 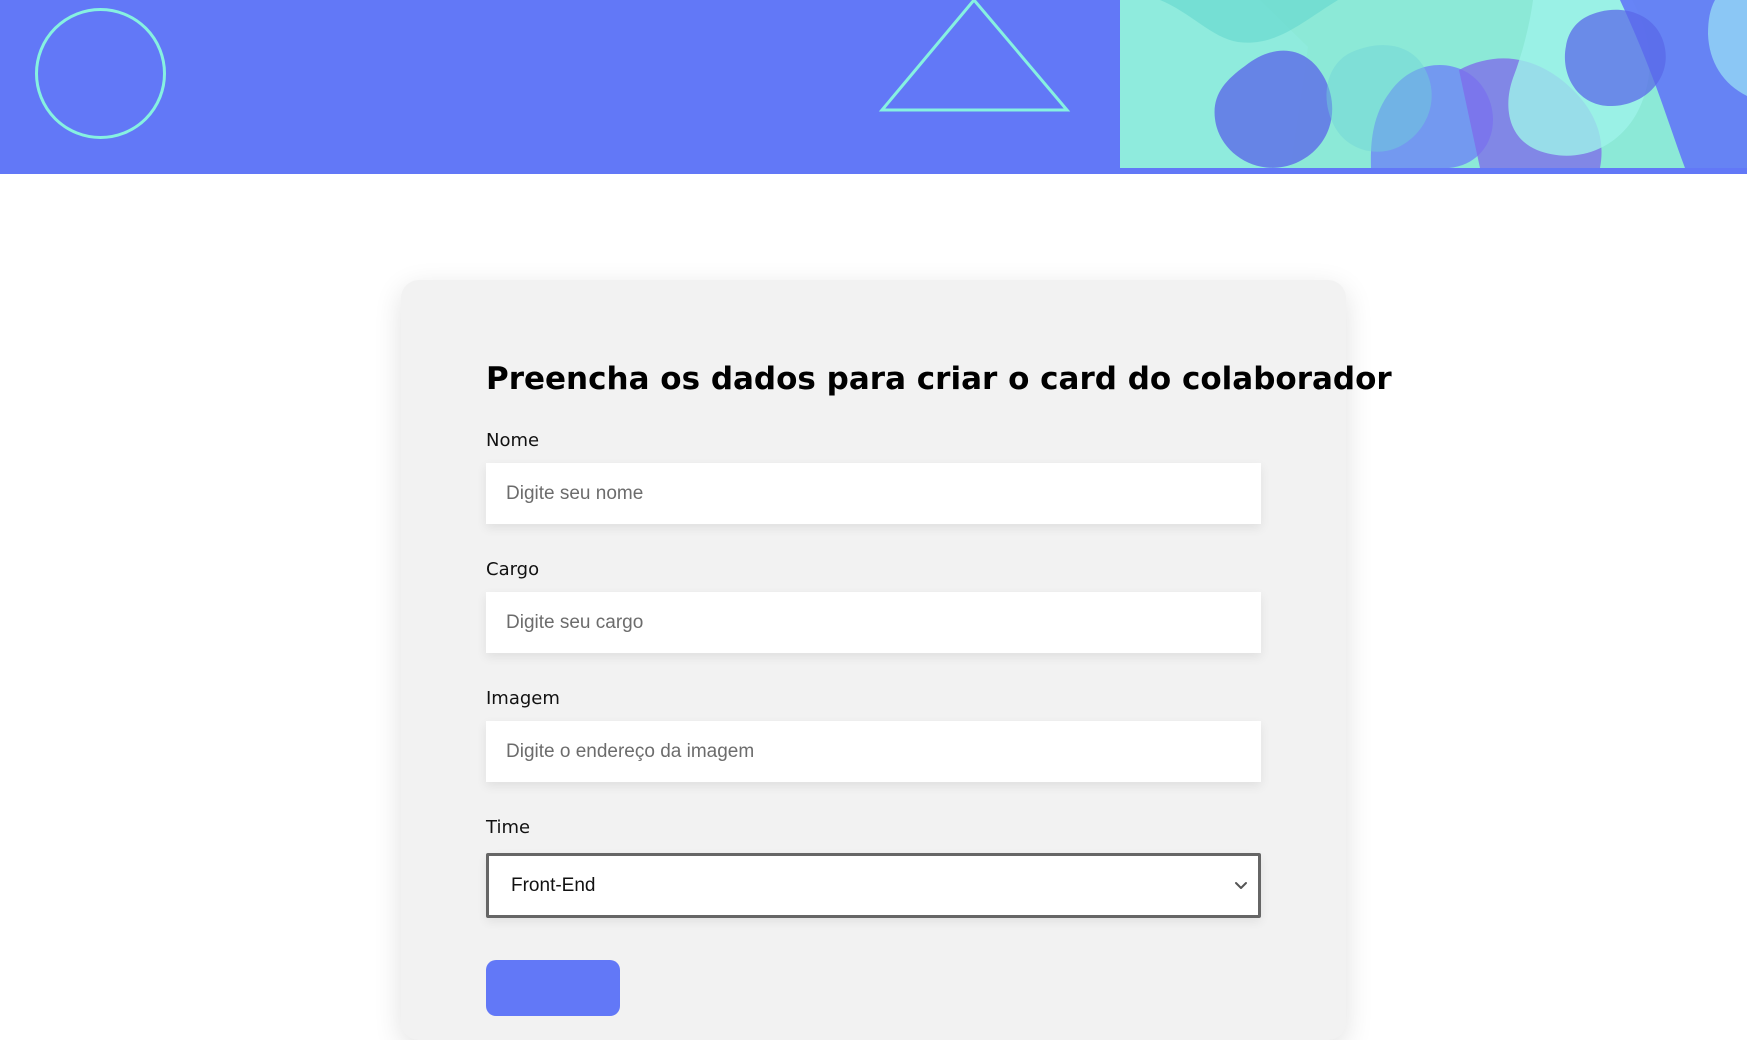 What do you see at coordinates (873, 885) in the screenshot?
I see `team-select: Front-End` at bounding box center [873, 885].